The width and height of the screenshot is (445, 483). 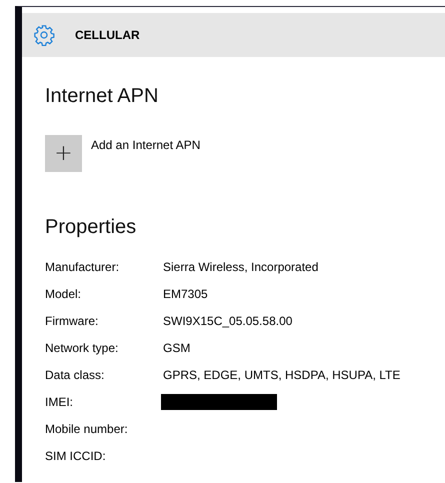 I want to click on property-label: Model:, so click(x=63, y=293).